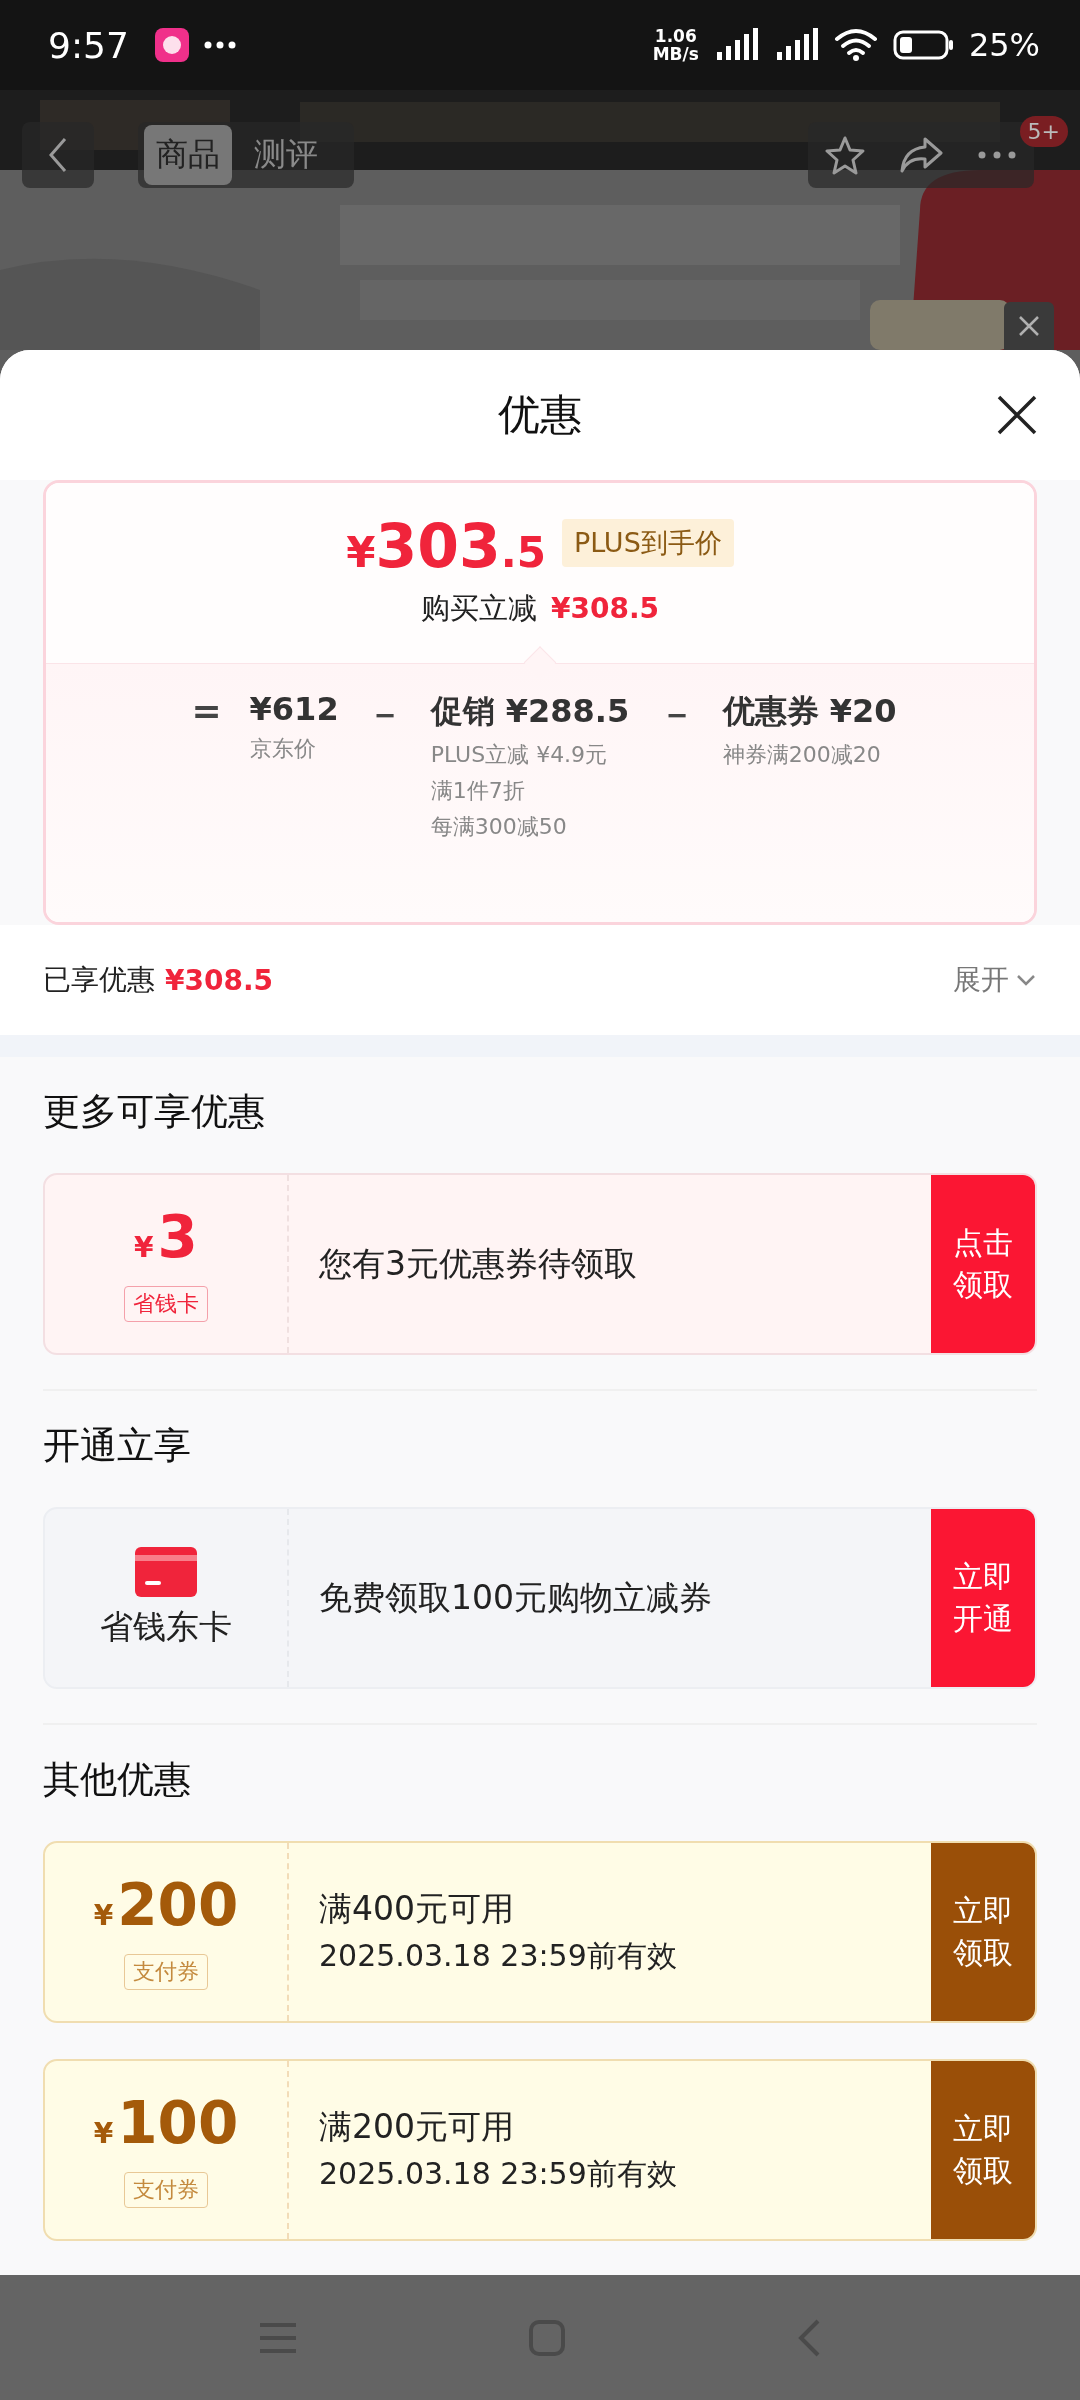  I want to click on section-heading: 开通立享, so click(117, 1446).